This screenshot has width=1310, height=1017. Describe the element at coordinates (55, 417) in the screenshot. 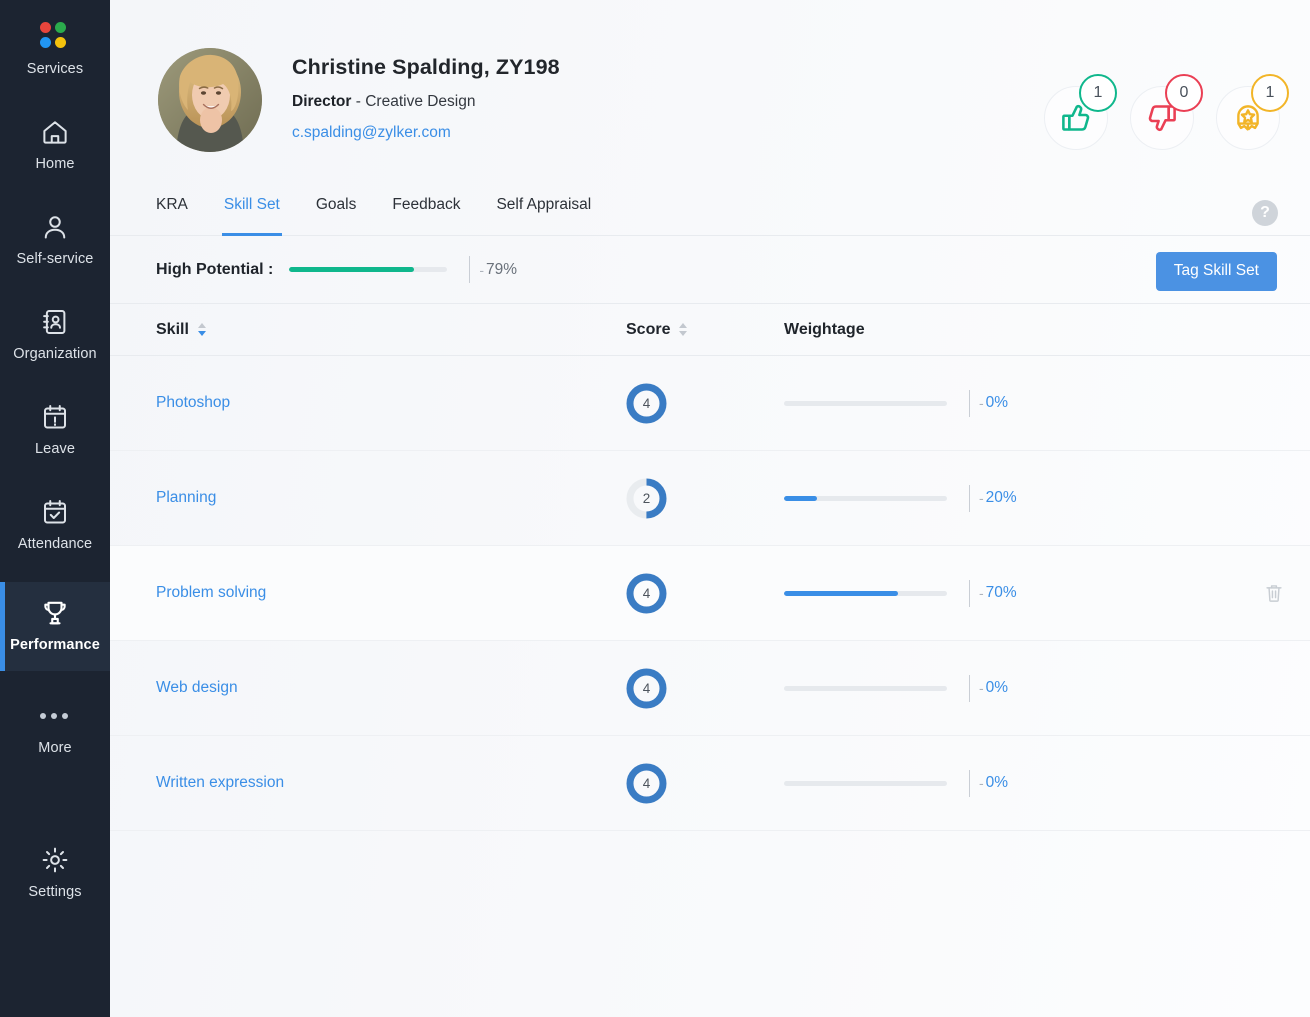

I see `calendar-alert-icon` at that location.